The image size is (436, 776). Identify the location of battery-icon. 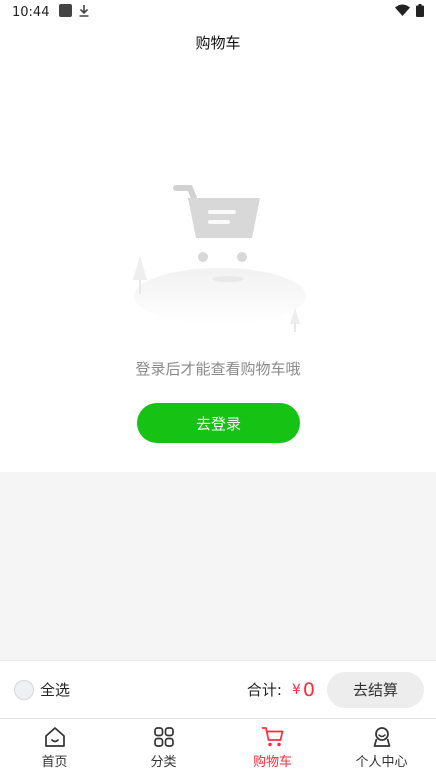
(420, 12).